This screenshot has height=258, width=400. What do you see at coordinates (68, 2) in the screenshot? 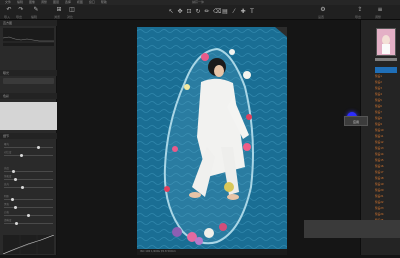
I see `menu-select: 选择` at bounding box center [68, 2].